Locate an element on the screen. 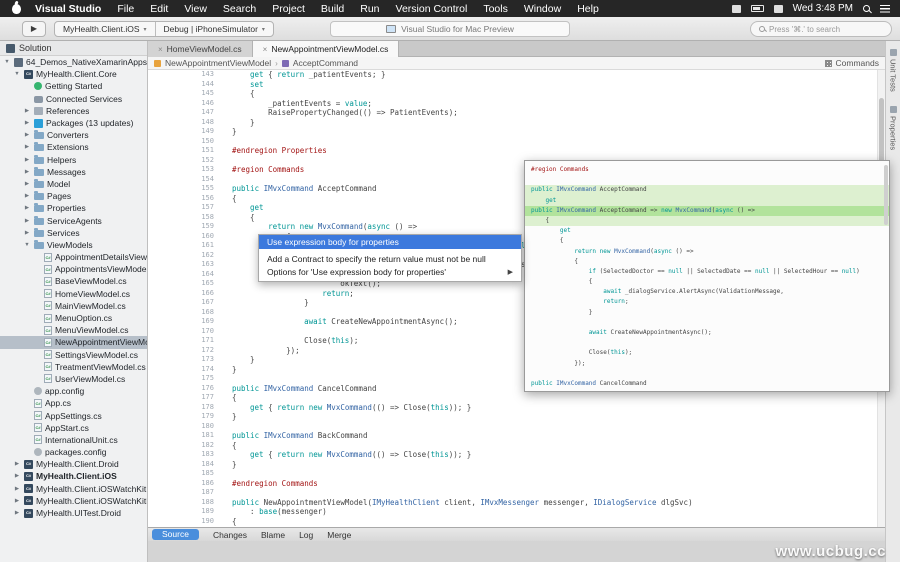 This screenshot has height=562, width=900. startup-project-segment: MyHealth.Client.iOS ▾ is located at coordinates (105, 29).